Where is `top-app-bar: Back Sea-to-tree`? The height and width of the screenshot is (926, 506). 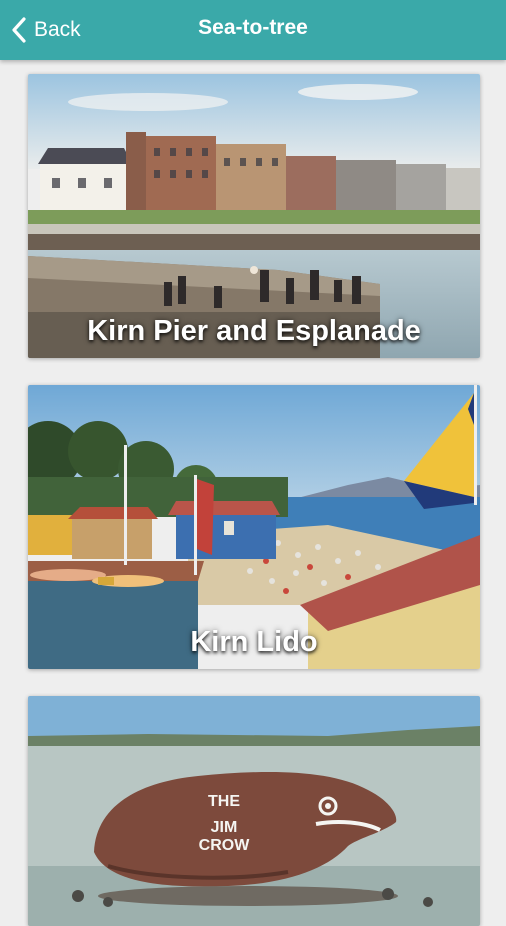 top-app-bar: Back Sea-to-tree is located at coordinates (253, 30).